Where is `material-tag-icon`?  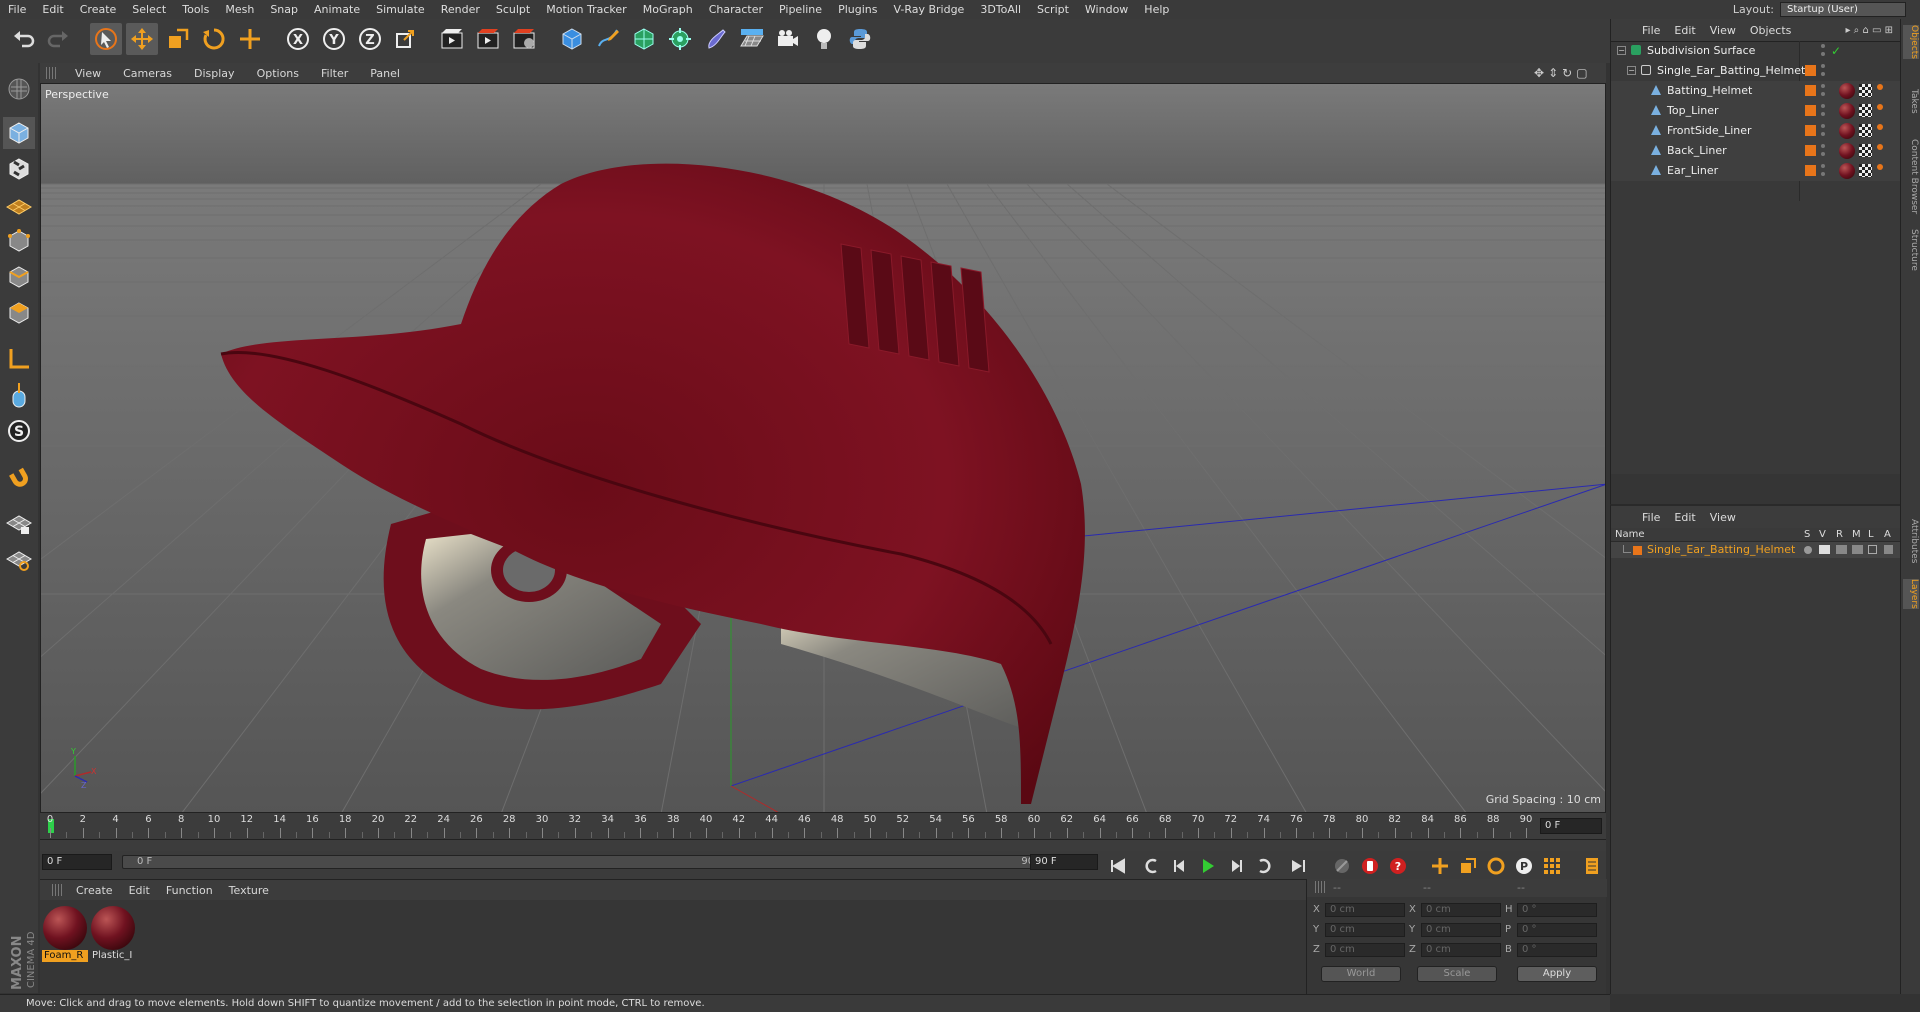
material-tag-icon is located at coordinates (1847, 151).